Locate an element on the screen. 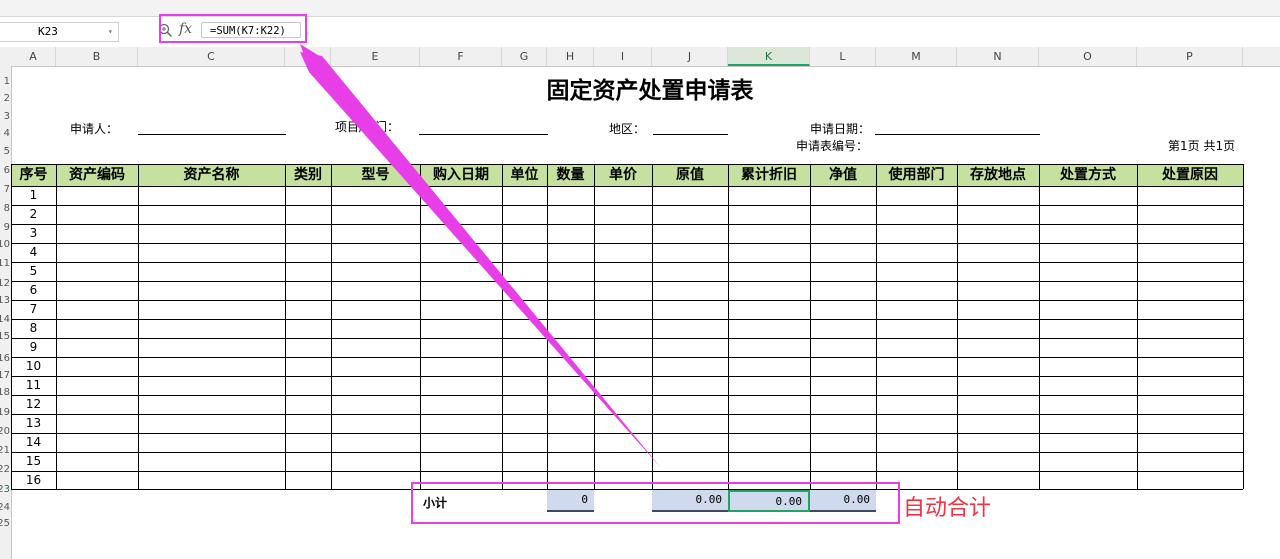 The width and height of the screenshot is (1280, 559). page-info: 第1页 共1页 is located at coordinates (1201, 145).